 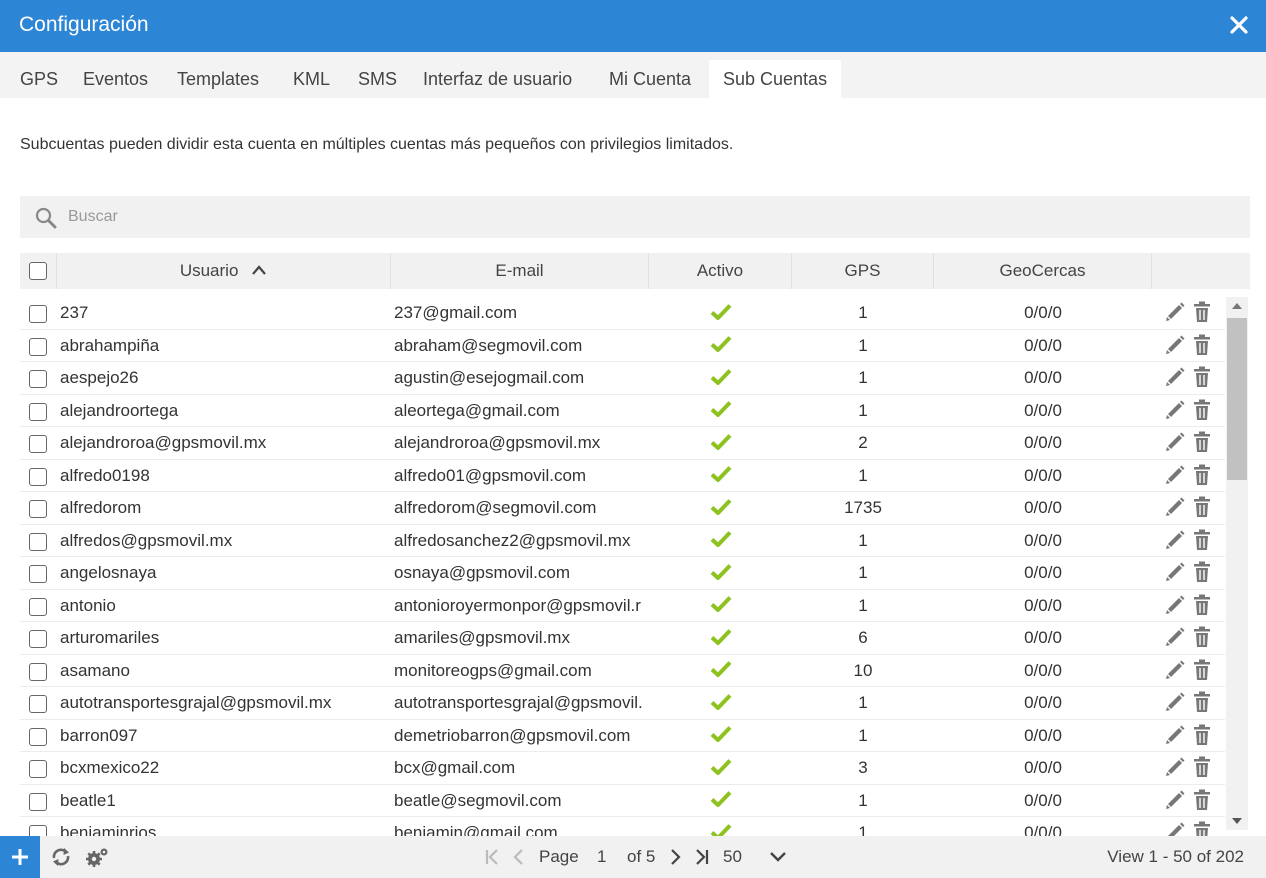 I want to click on table-row: aespejo26 agustin@esejogmail.com 1 0/0/0, so click(x=622, y=378).